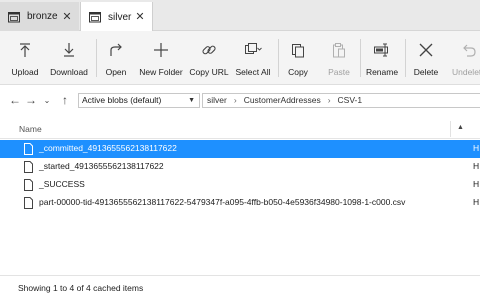 The image size is (480, 300). Describe the element at coordinates (25, 50) in the screenshot. I see `upload-icon` at that location.